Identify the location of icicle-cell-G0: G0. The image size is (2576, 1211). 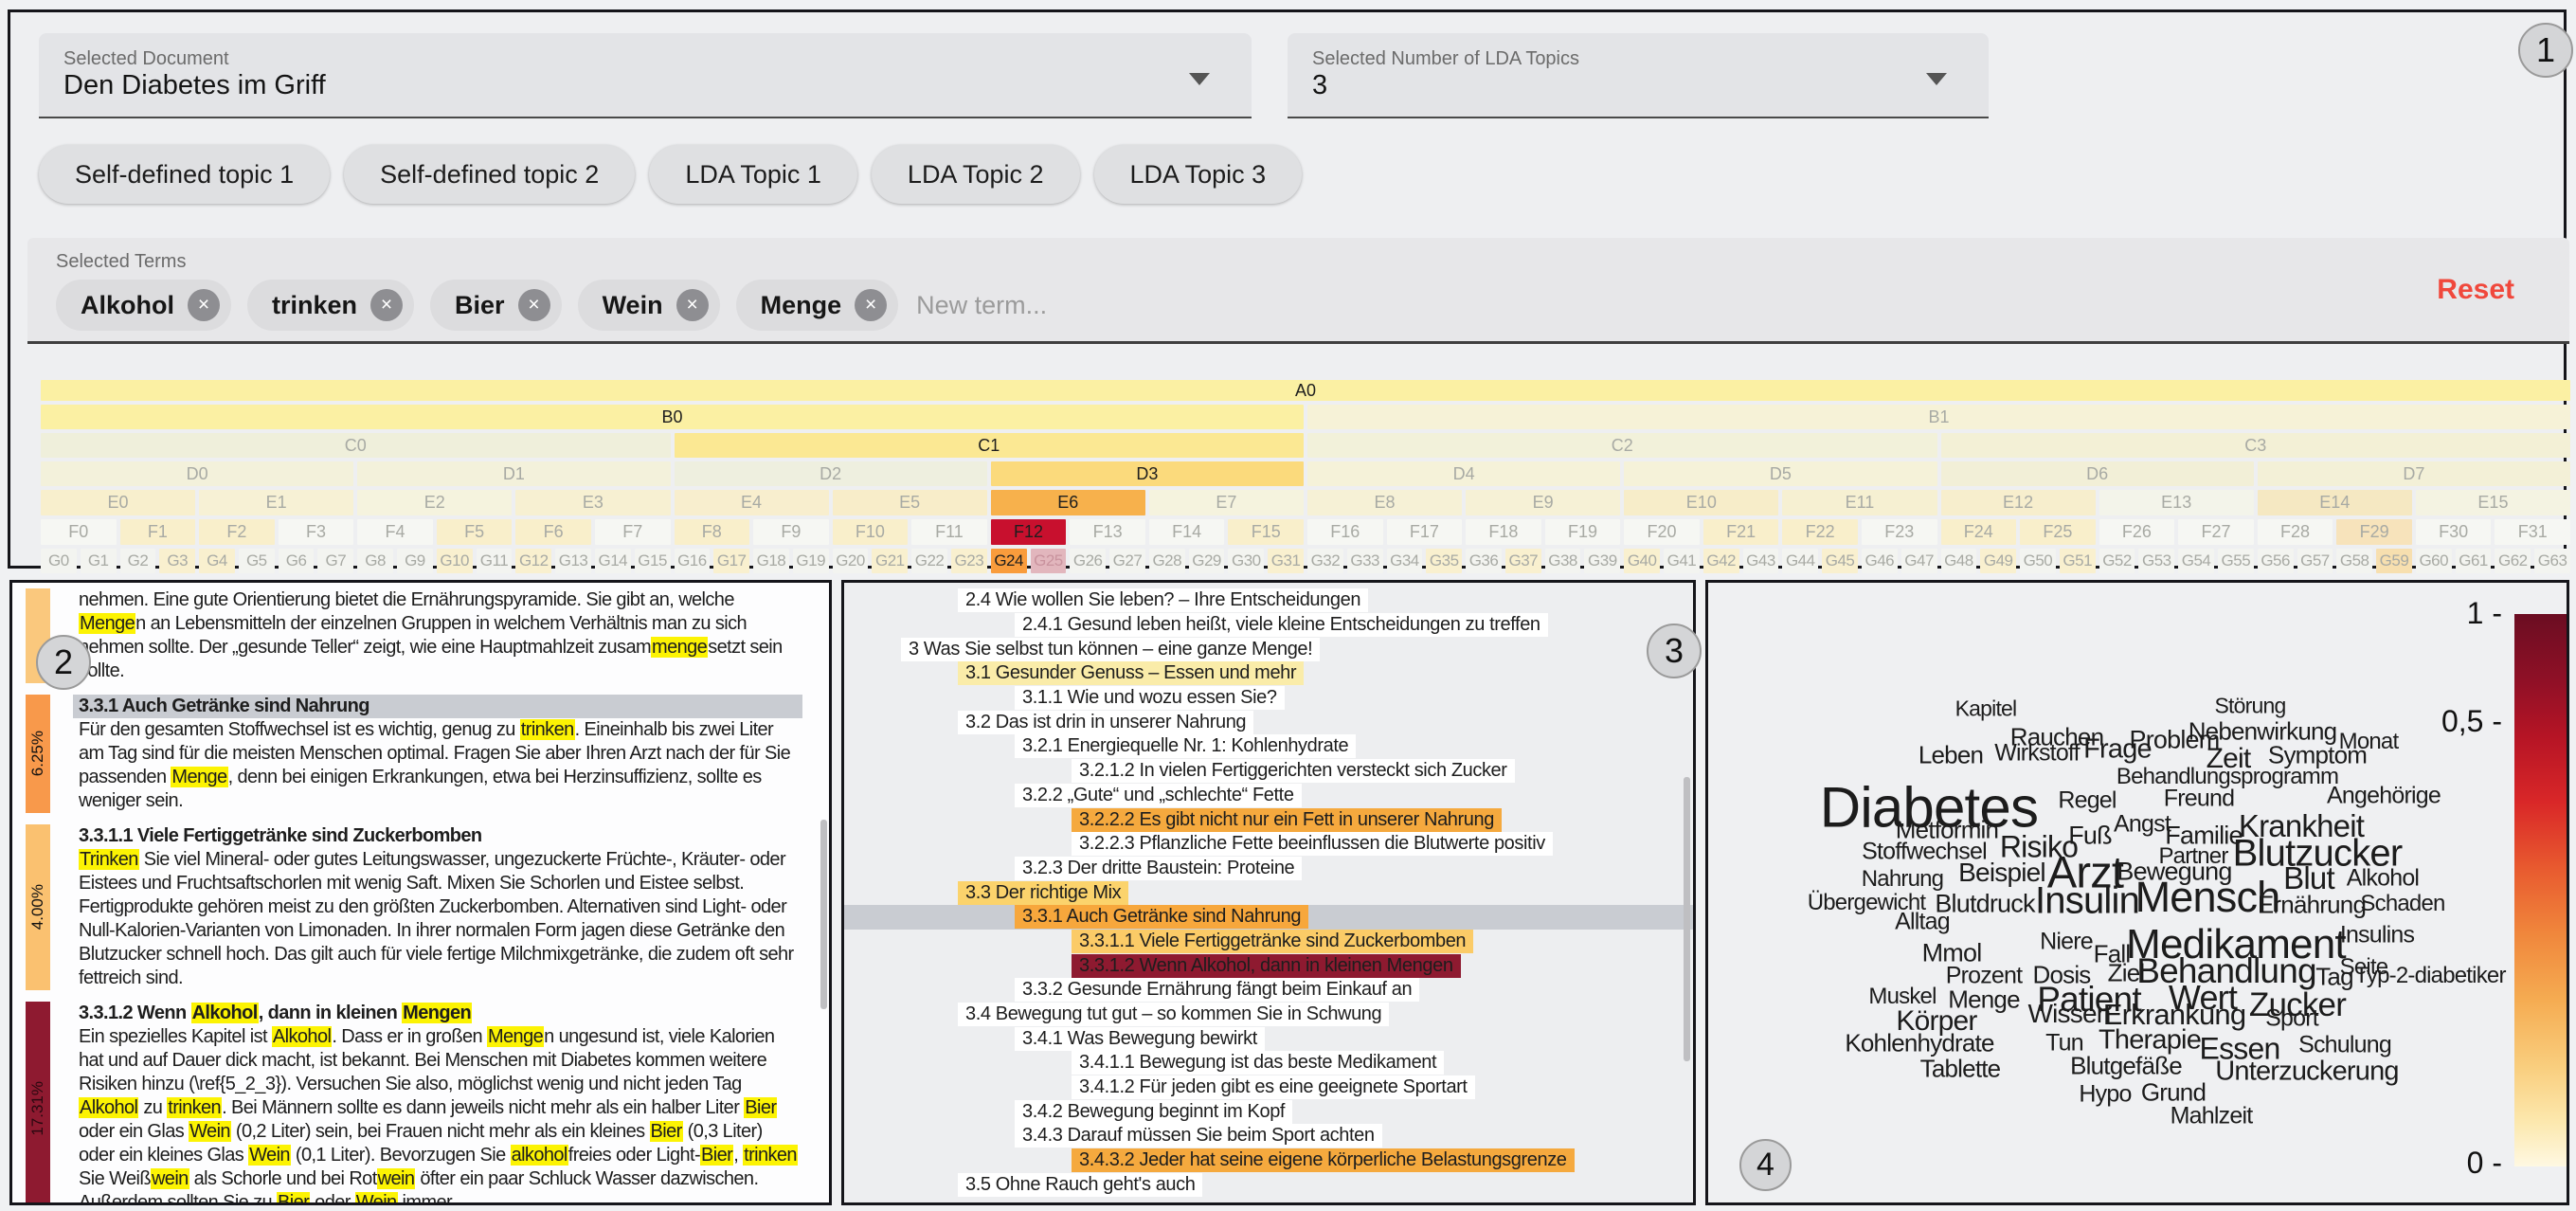
(59, 561).